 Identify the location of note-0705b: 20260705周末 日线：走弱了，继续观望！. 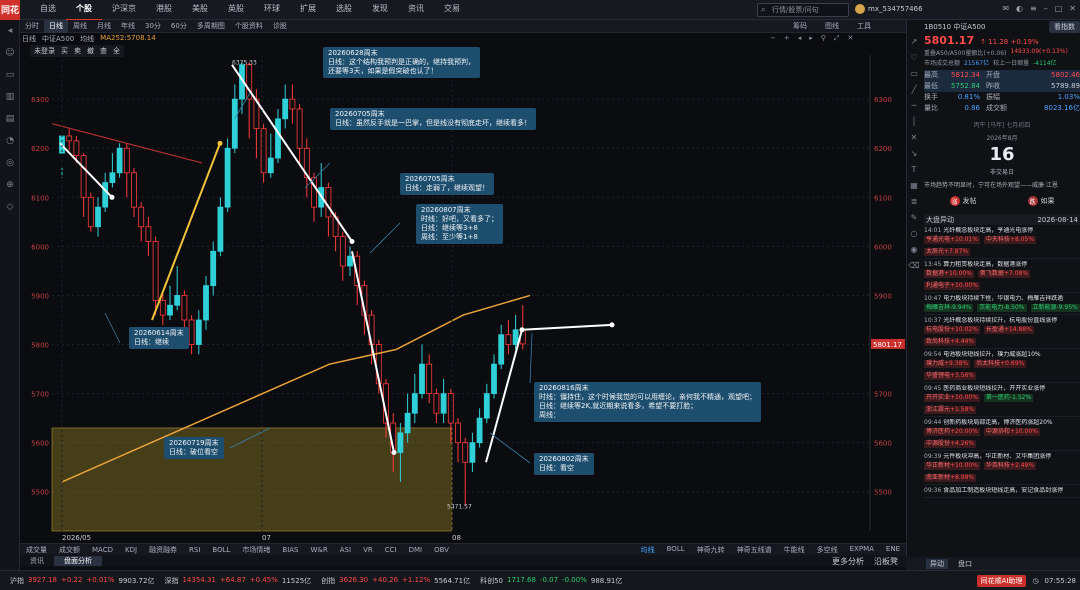
(447, 184).